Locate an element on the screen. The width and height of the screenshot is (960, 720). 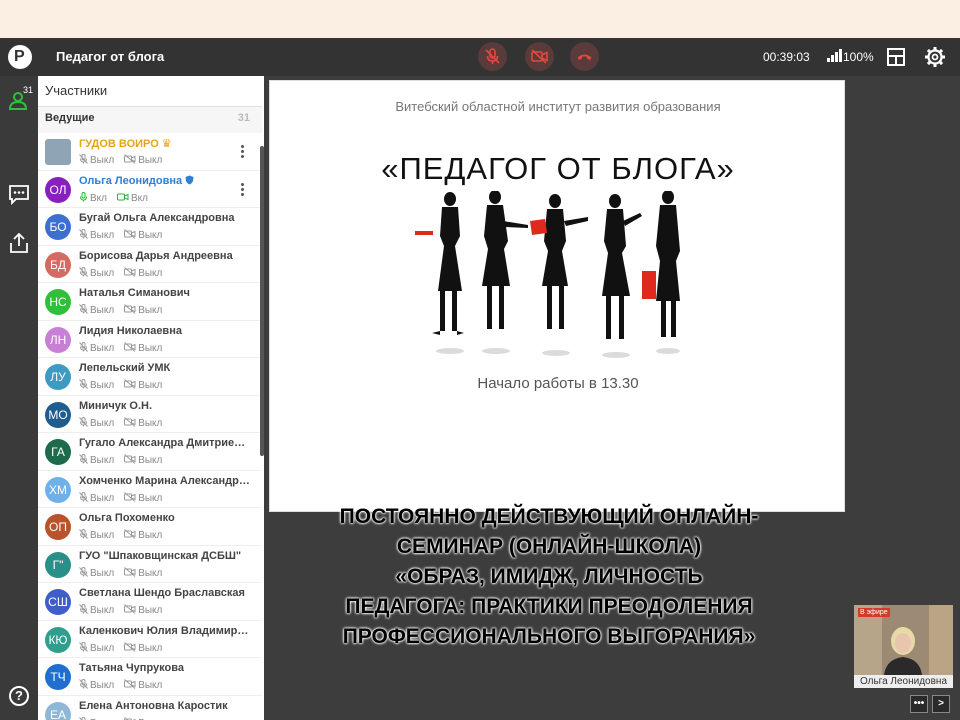
participant-row: ЛУ Лепельский УМК Выкл Выкл is located at coordinates (150, 377).